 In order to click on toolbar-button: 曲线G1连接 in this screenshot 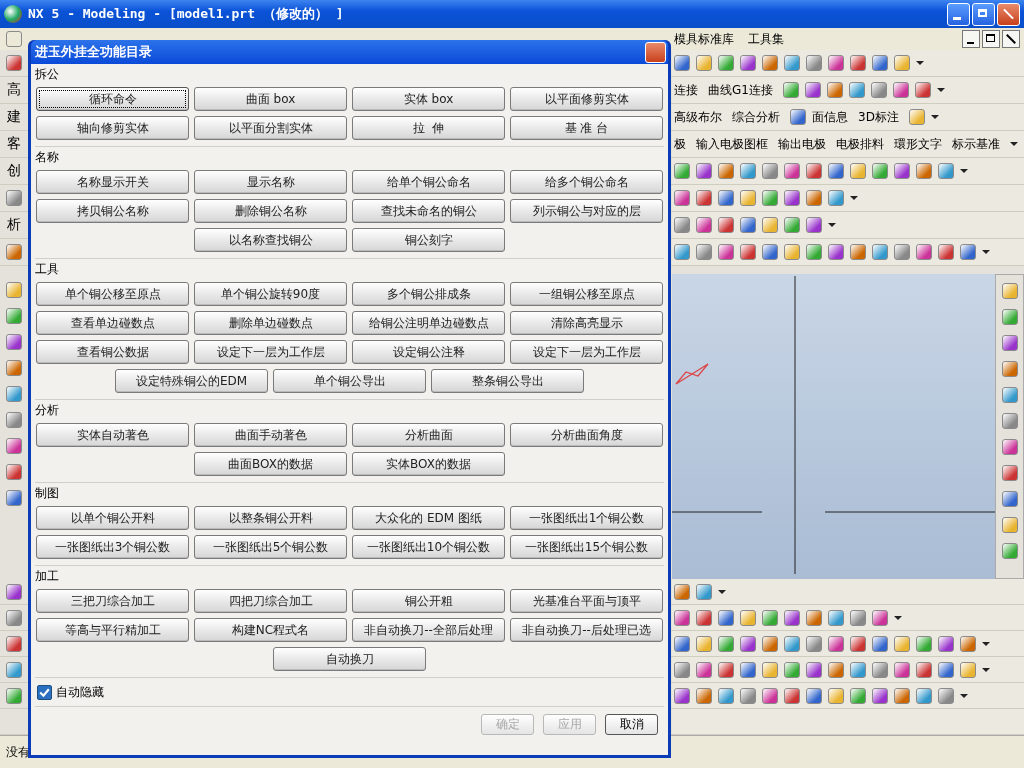, I will do `click(740, 90)`.